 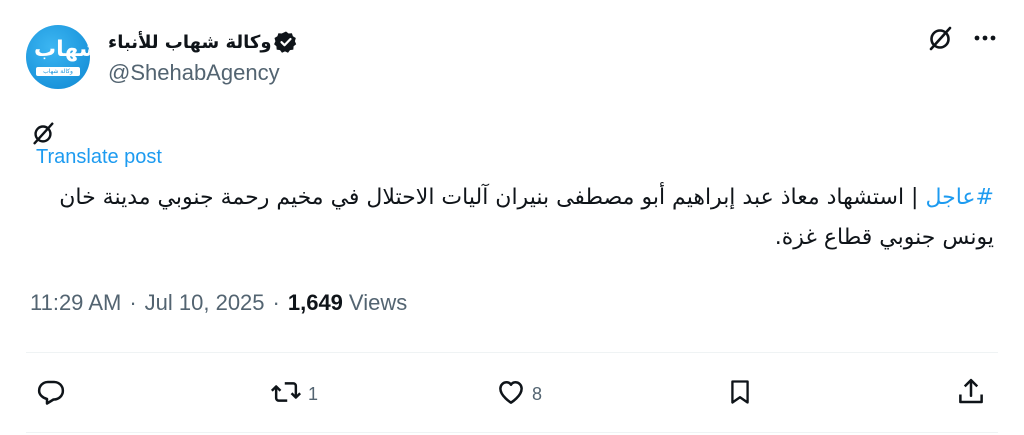 I want to click on share-button, so click(x=971, y=394).